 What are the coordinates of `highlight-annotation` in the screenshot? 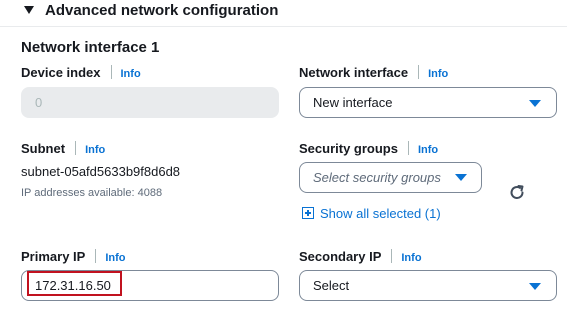 It's located at (74, 283).